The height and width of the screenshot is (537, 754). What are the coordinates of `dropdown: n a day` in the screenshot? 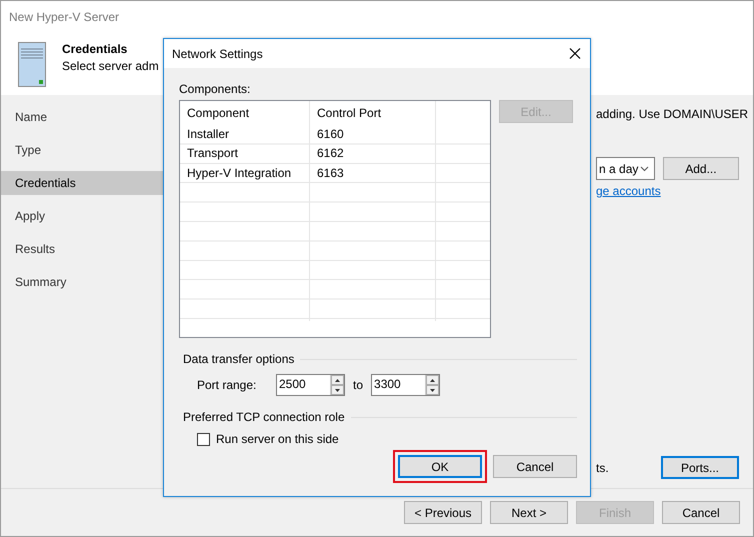 It's located at (625, 168).